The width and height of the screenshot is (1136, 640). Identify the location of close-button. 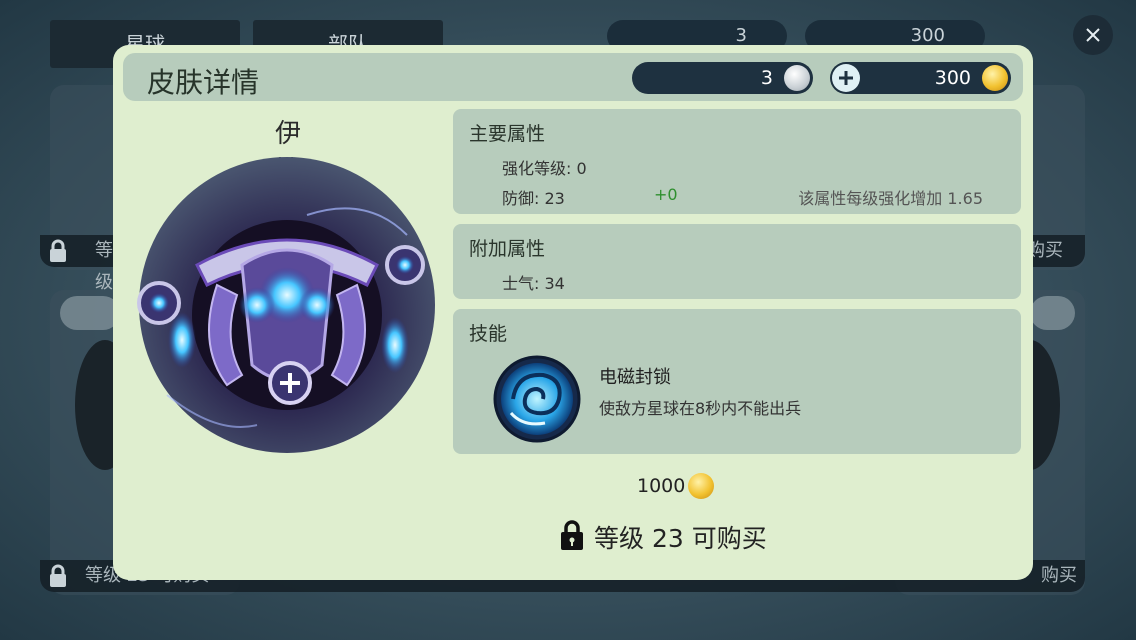
(1093, 35).